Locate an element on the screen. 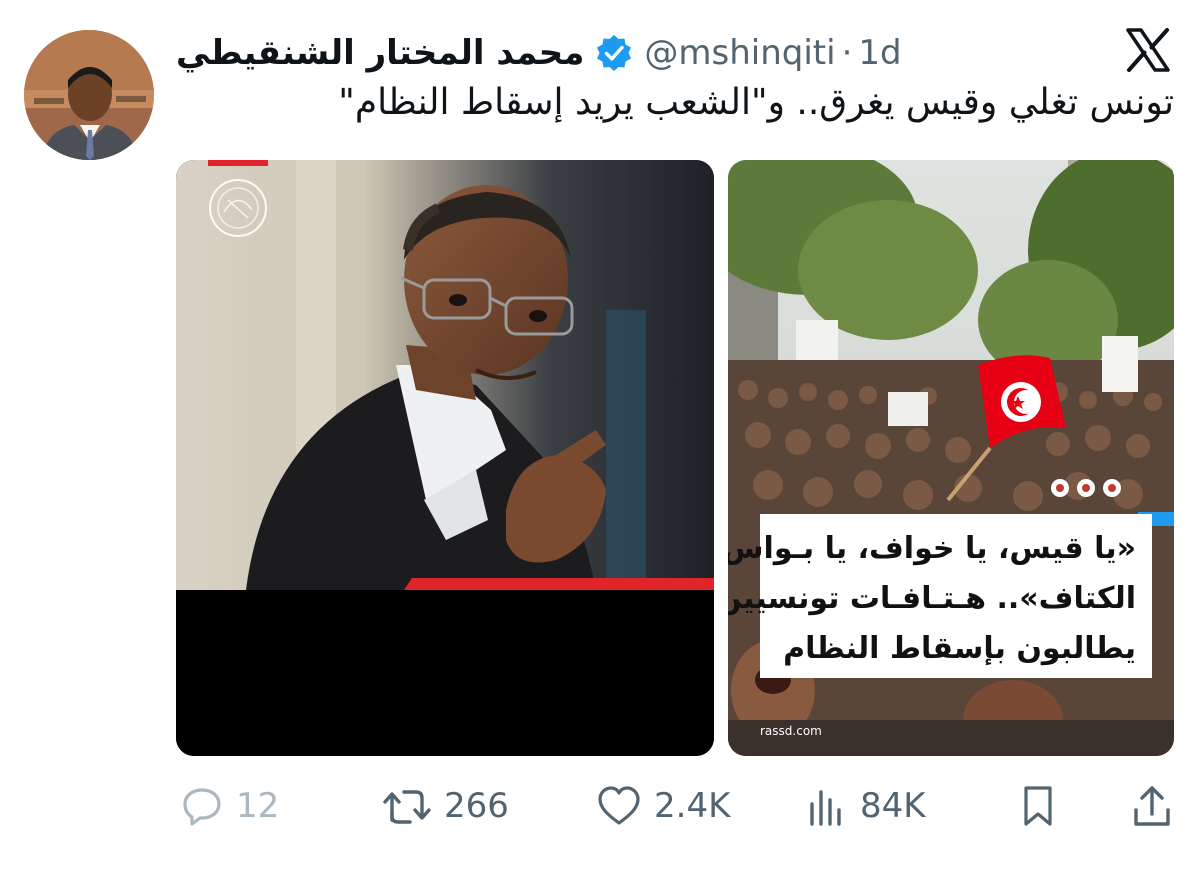 The height and width of the screenshot is (893, 1200). tweet-actions: 12 266 2.4K 84K is located at coordinates (676, 806).